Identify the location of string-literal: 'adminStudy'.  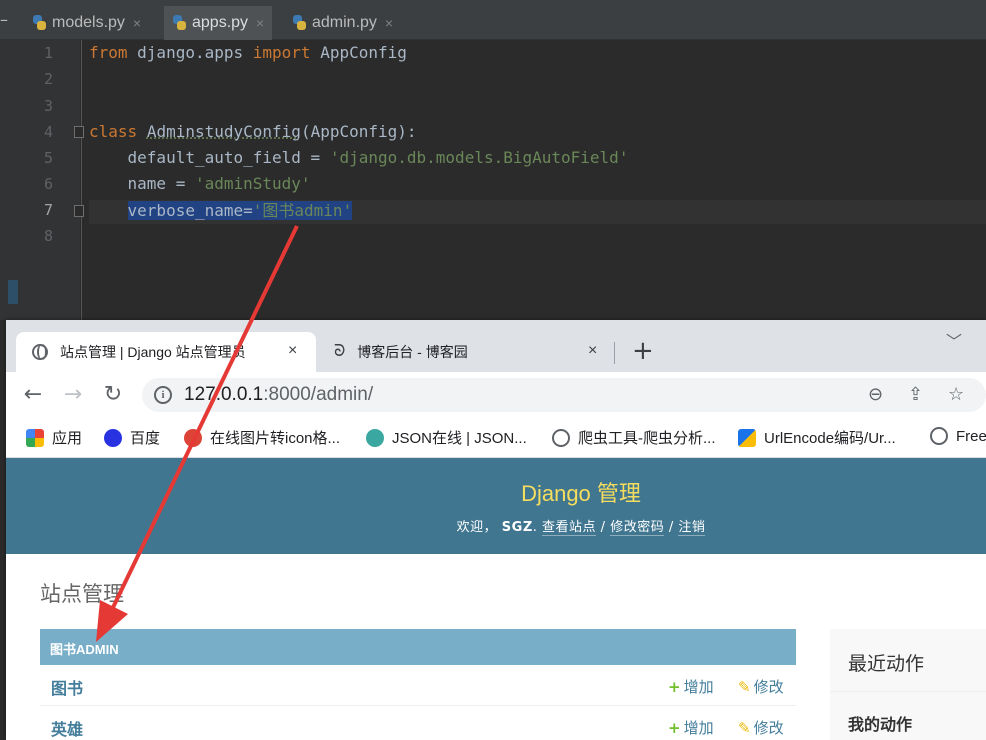
(252, 183).